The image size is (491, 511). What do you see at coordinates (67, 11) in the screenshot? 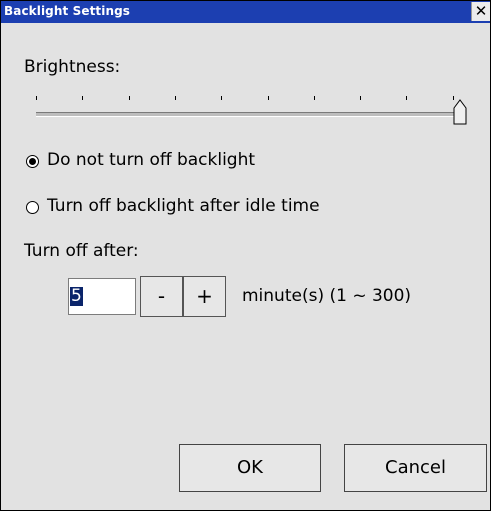
I see `window-title: Backlight Settings` at bounding box center [67, 11].